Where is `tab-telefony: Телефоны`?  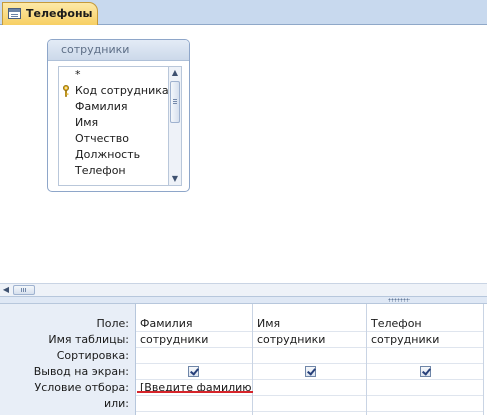 tab-telefony: Телефоны is located at coordinates (50, 13).